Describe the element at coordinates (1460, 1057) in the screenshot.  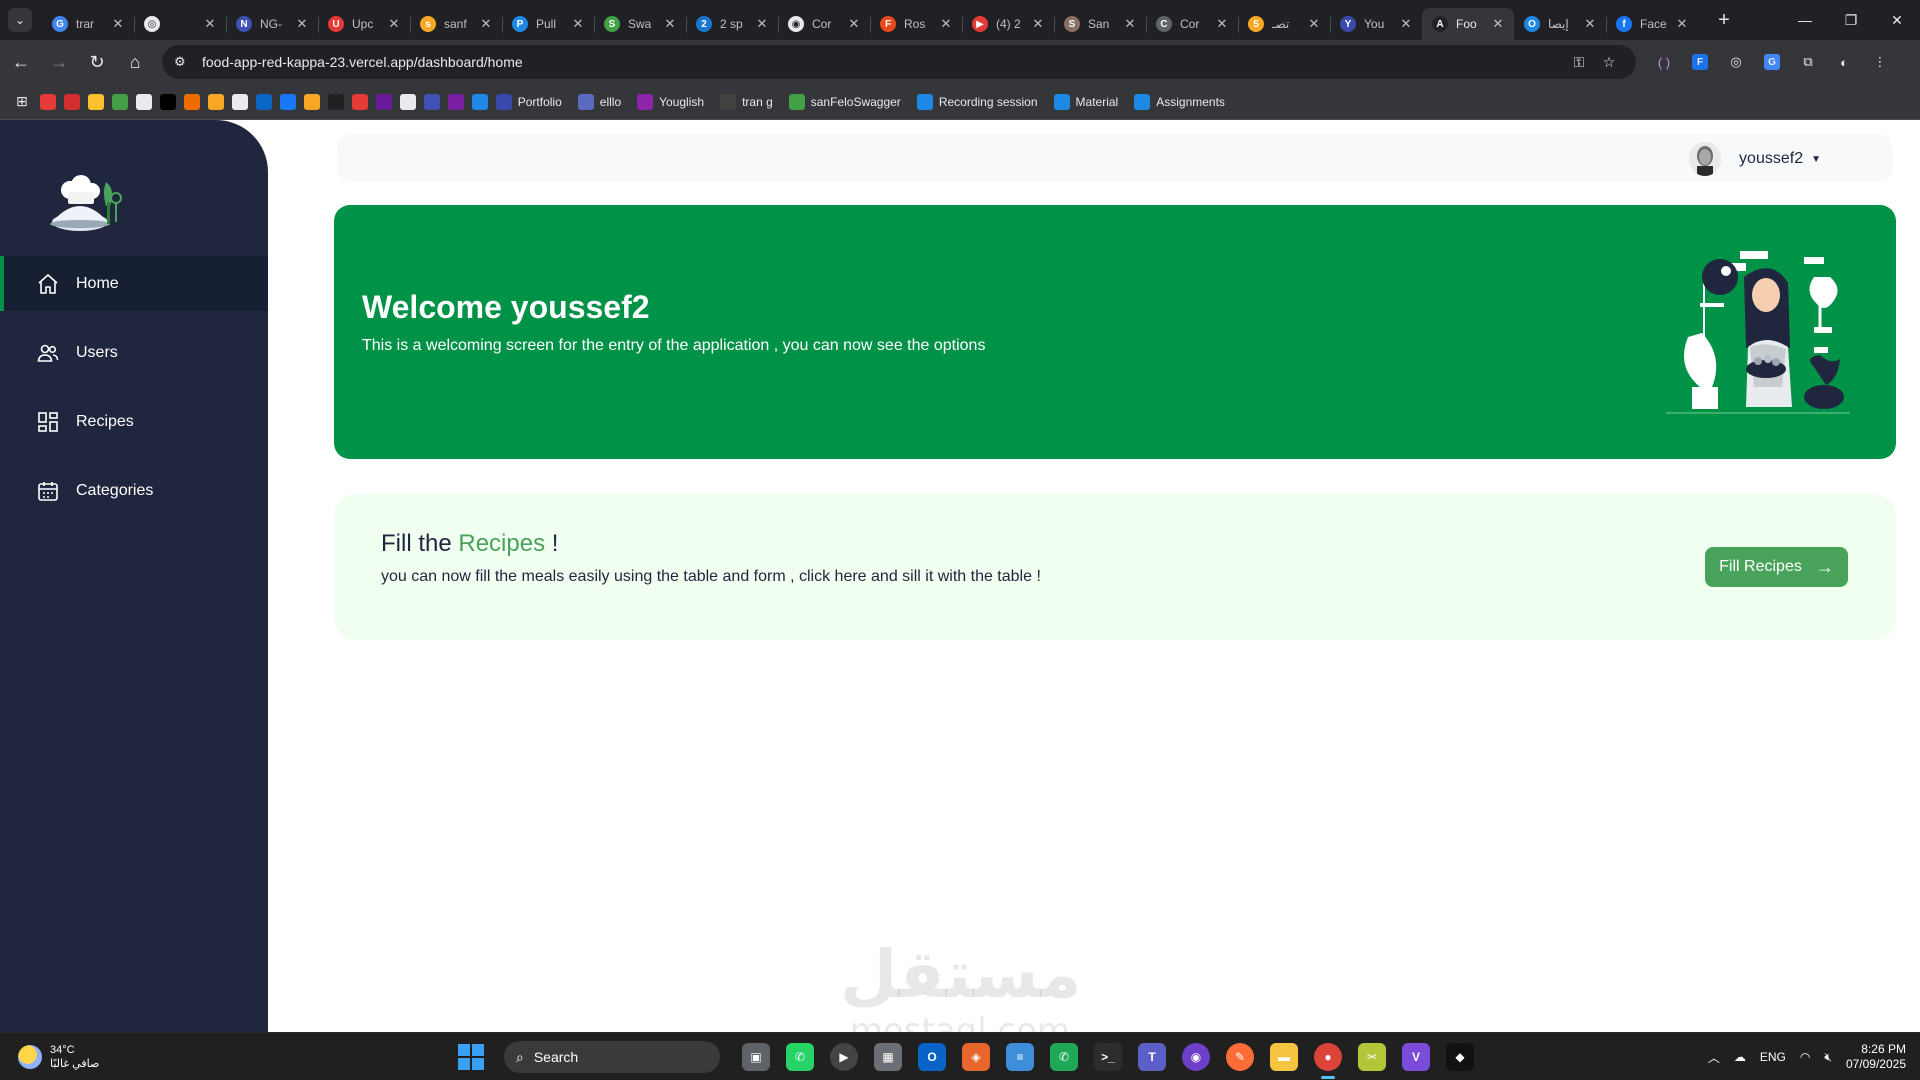
I see `cursor-editor-icon: ◆` at that location.